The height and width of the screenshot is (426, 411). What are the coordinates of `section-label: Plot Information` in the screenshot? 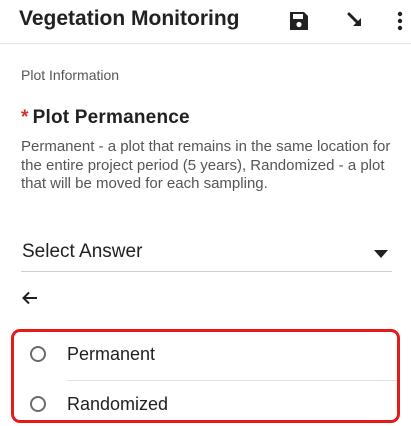 It's located at (70, 75).